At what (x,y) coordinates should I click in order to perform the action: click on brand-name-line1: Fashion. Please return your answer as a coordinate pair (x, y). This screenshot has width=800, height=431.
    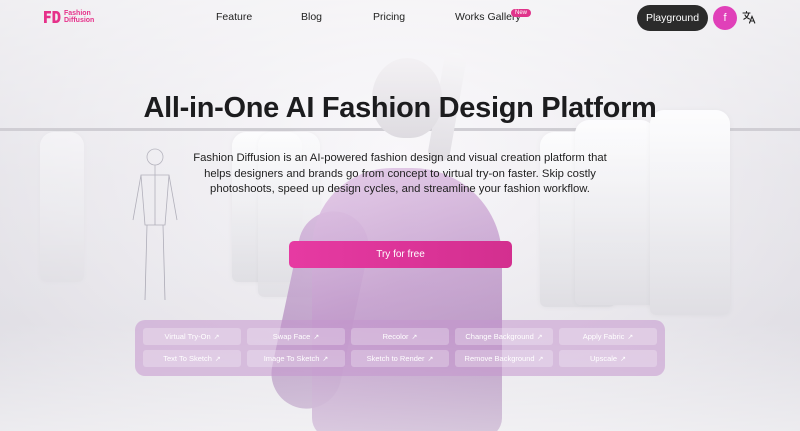
    Looking at the image, I should click on (77, 13).